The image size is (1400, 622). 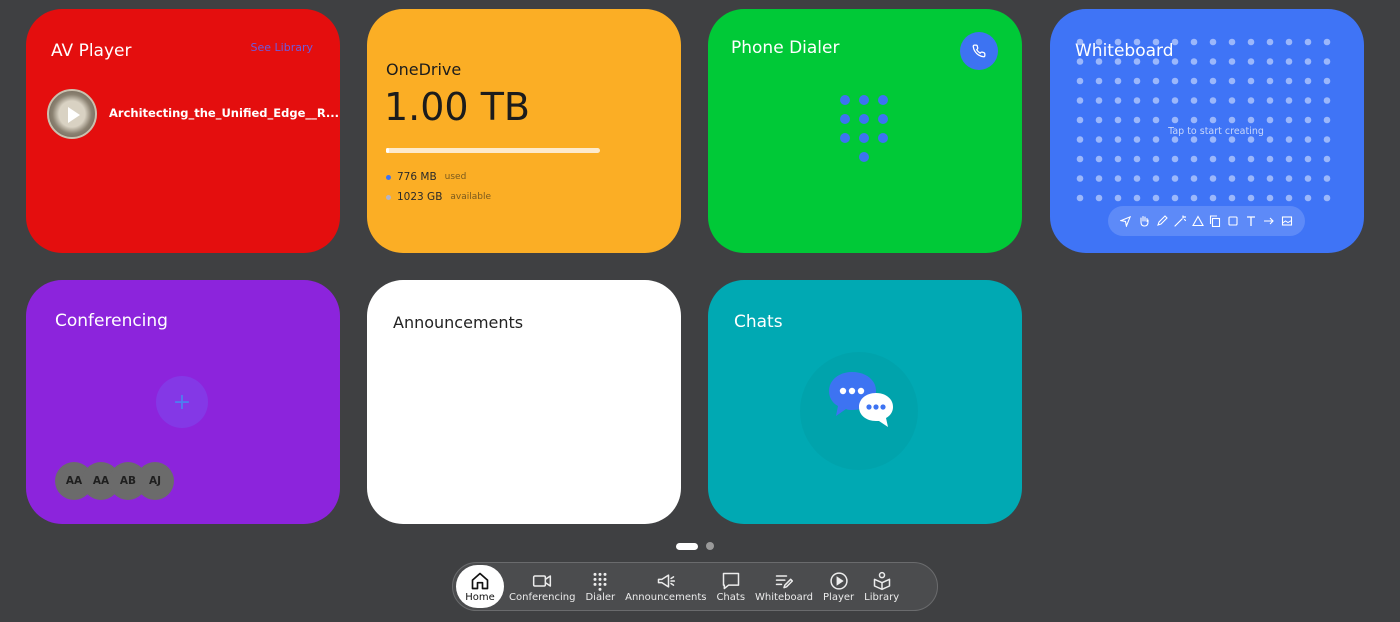 I want to click on chat-bubbles-icon, so click(x=861, y=401).